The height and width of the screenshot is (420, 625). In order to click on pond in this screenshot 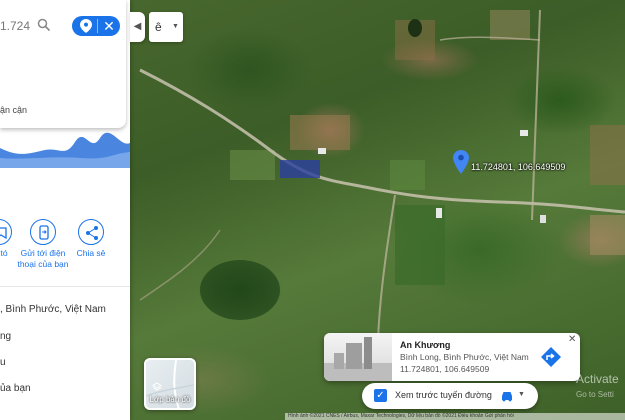, I will do `click(415, 28)`.